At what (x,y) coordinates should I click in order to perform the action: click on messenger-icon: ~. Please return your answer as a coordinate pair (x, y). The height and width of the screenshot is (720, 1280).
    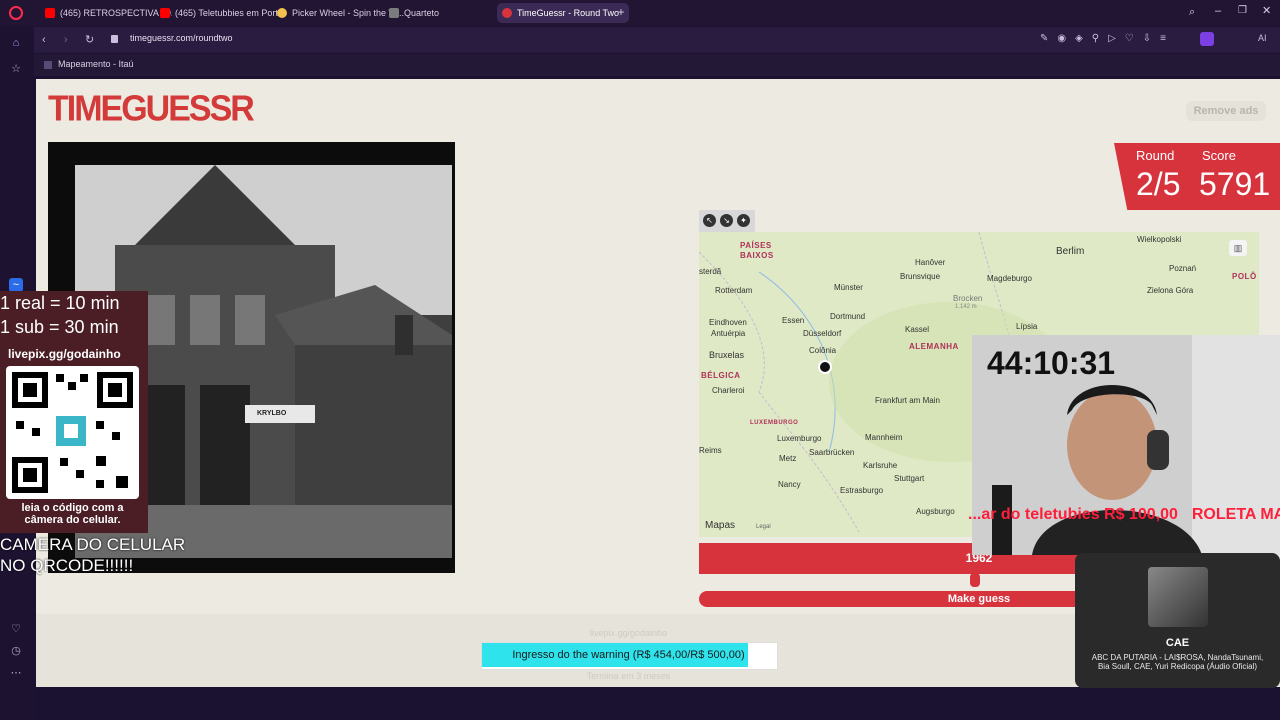
    Looking at the image, I should click on (16, 285).